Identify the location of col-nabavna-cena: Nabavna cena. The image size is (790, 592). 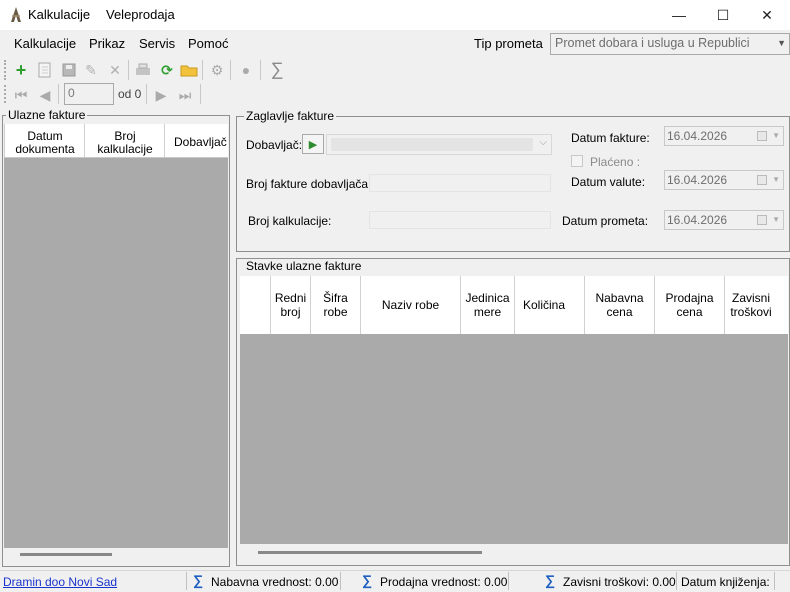
(620, 305).